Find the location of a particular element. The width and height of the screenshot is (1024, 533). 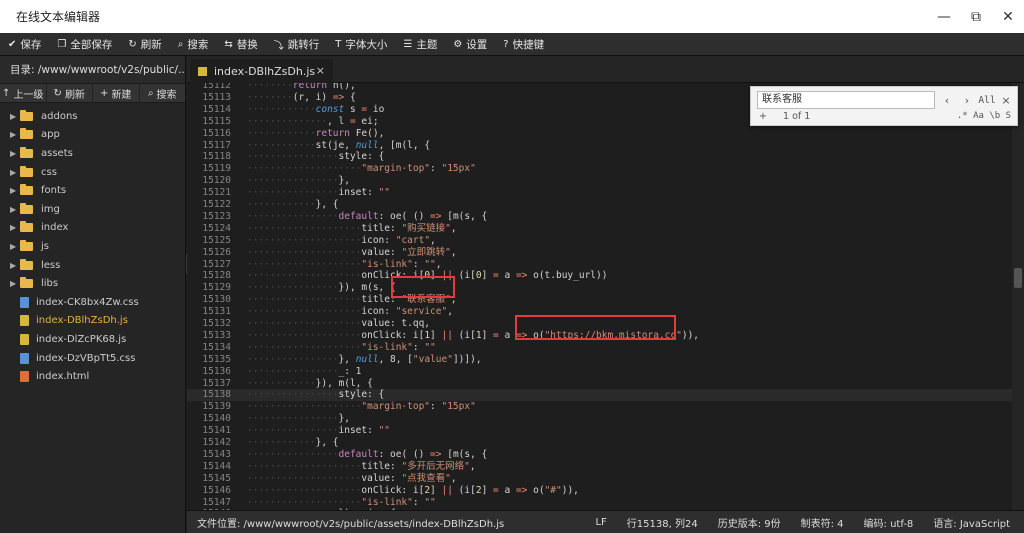

toolbar-button-5: ⤵ 跳转行 is located at coordinates (297, 44).